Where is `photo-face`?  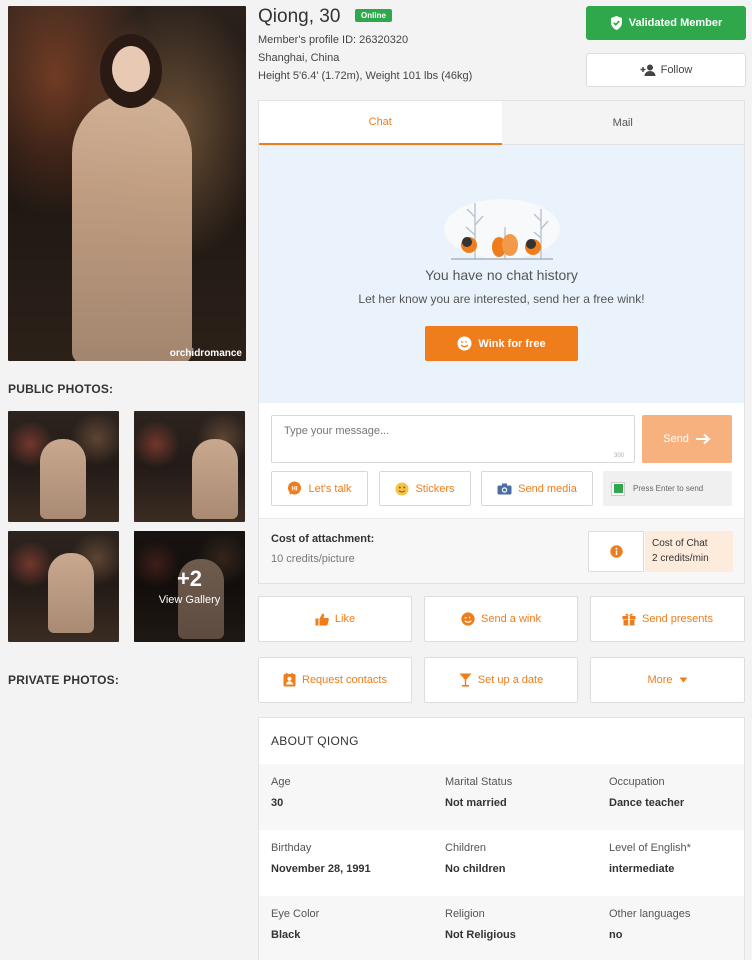
photo-face is located at coordinates (131, 69).